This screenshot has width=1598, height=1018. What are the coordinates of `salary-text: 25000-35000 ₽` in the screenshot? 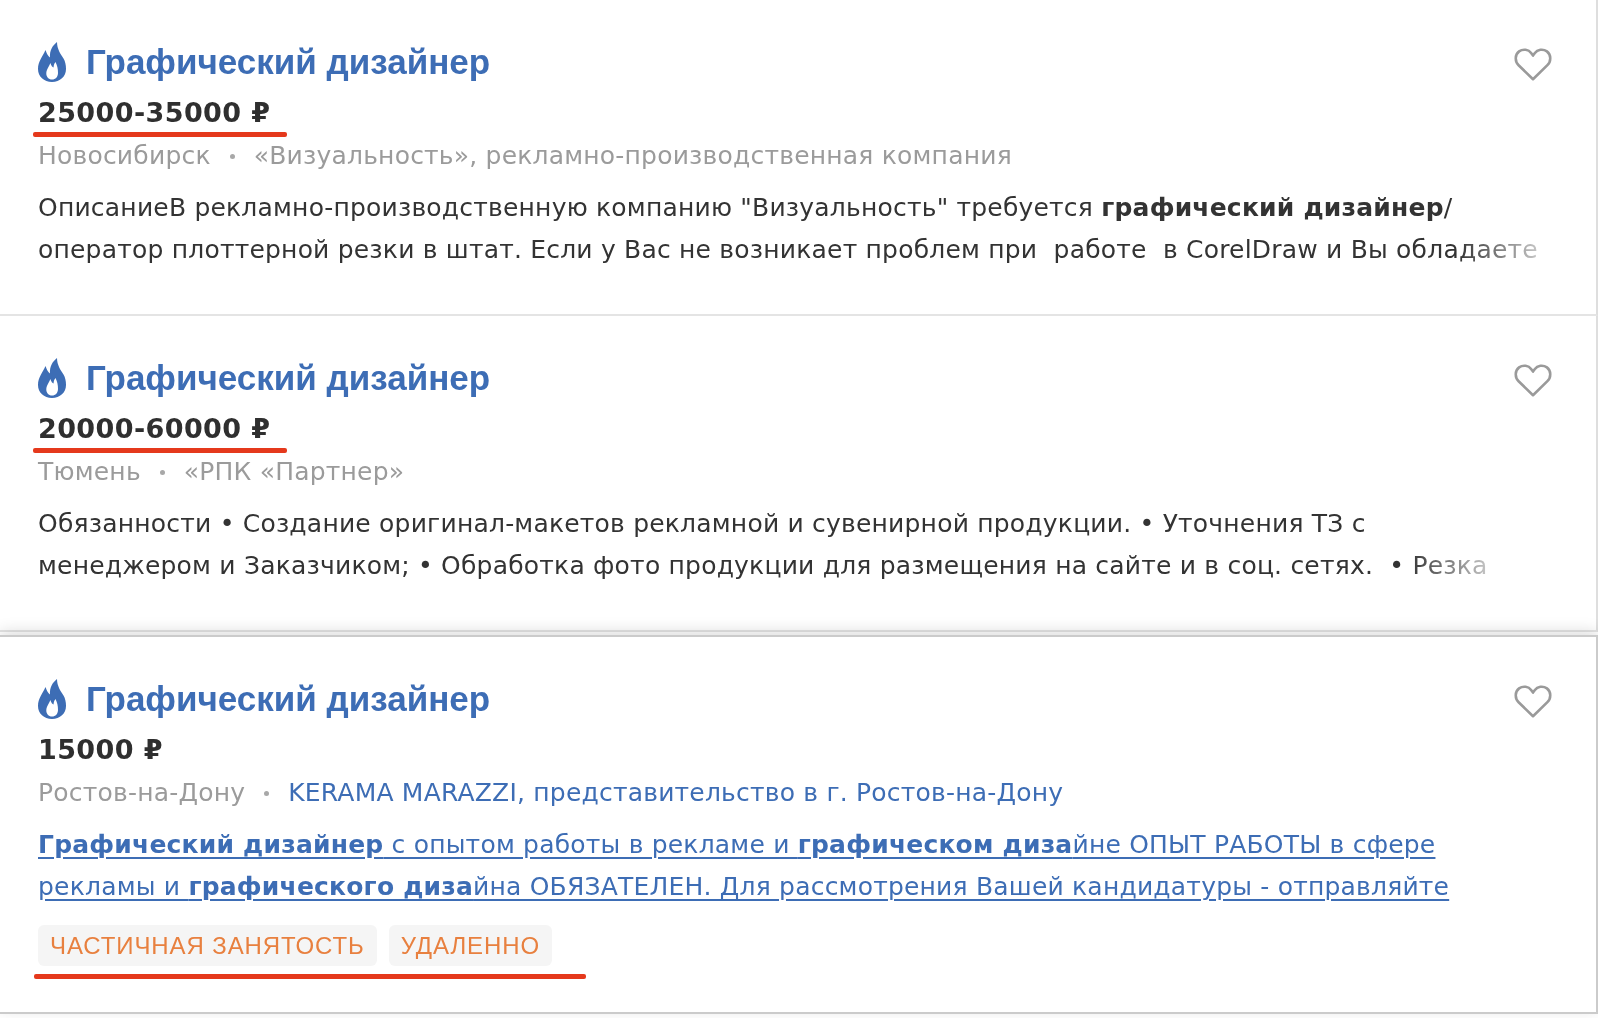 It's located at (154, 112).